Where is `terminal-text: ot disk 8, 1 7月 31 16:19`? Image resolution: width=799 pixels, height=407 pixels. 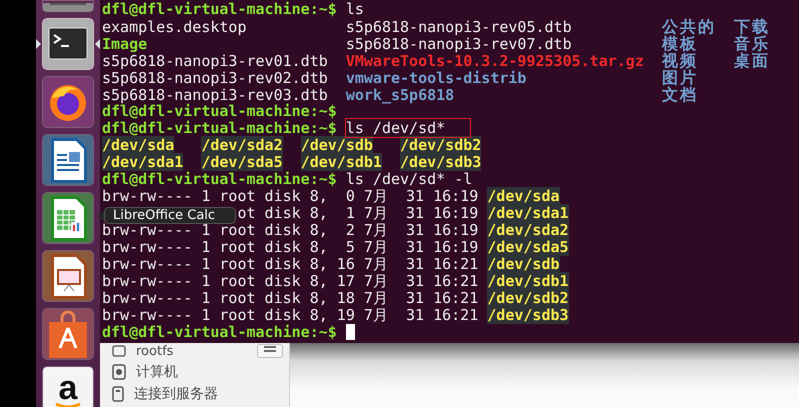
terminal-text: ot disk 8, 1 7月 31 16:19 is located at coordinates (357, 213).